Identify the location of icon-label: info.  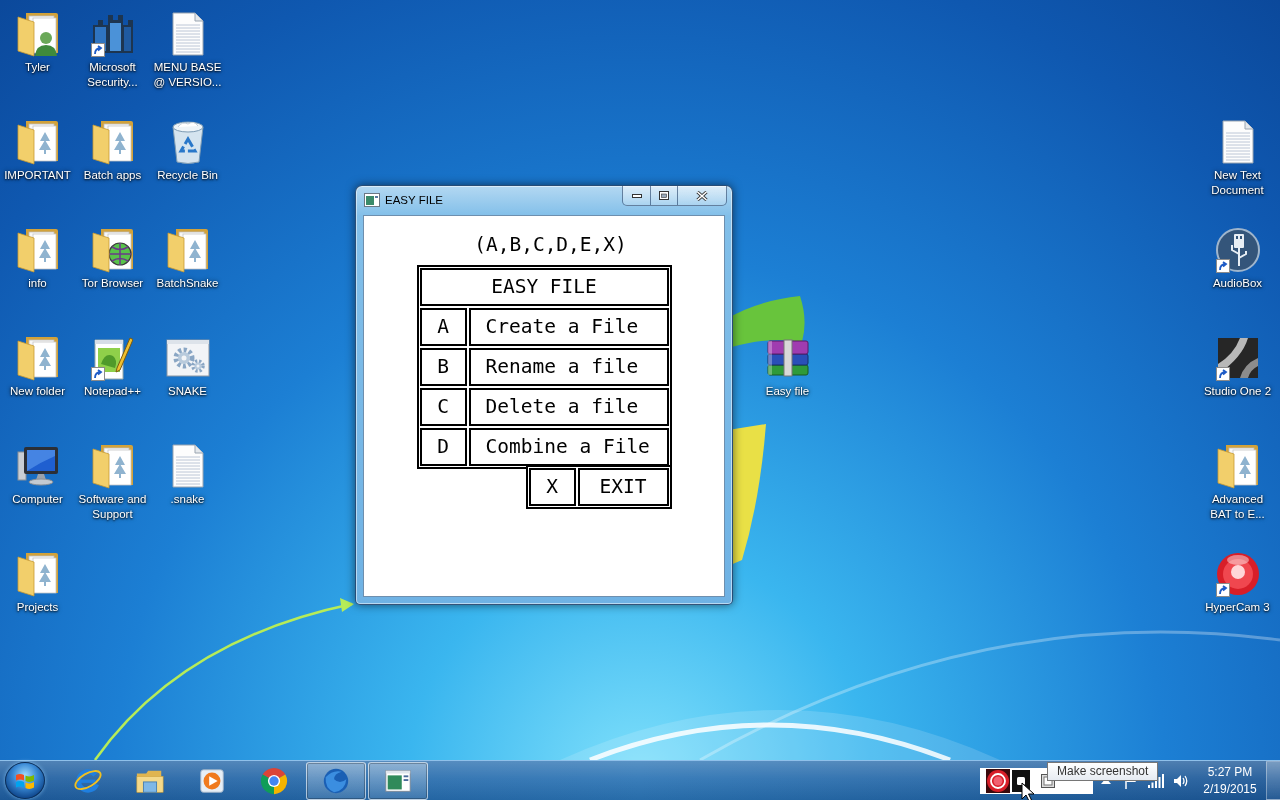
(37, 283).